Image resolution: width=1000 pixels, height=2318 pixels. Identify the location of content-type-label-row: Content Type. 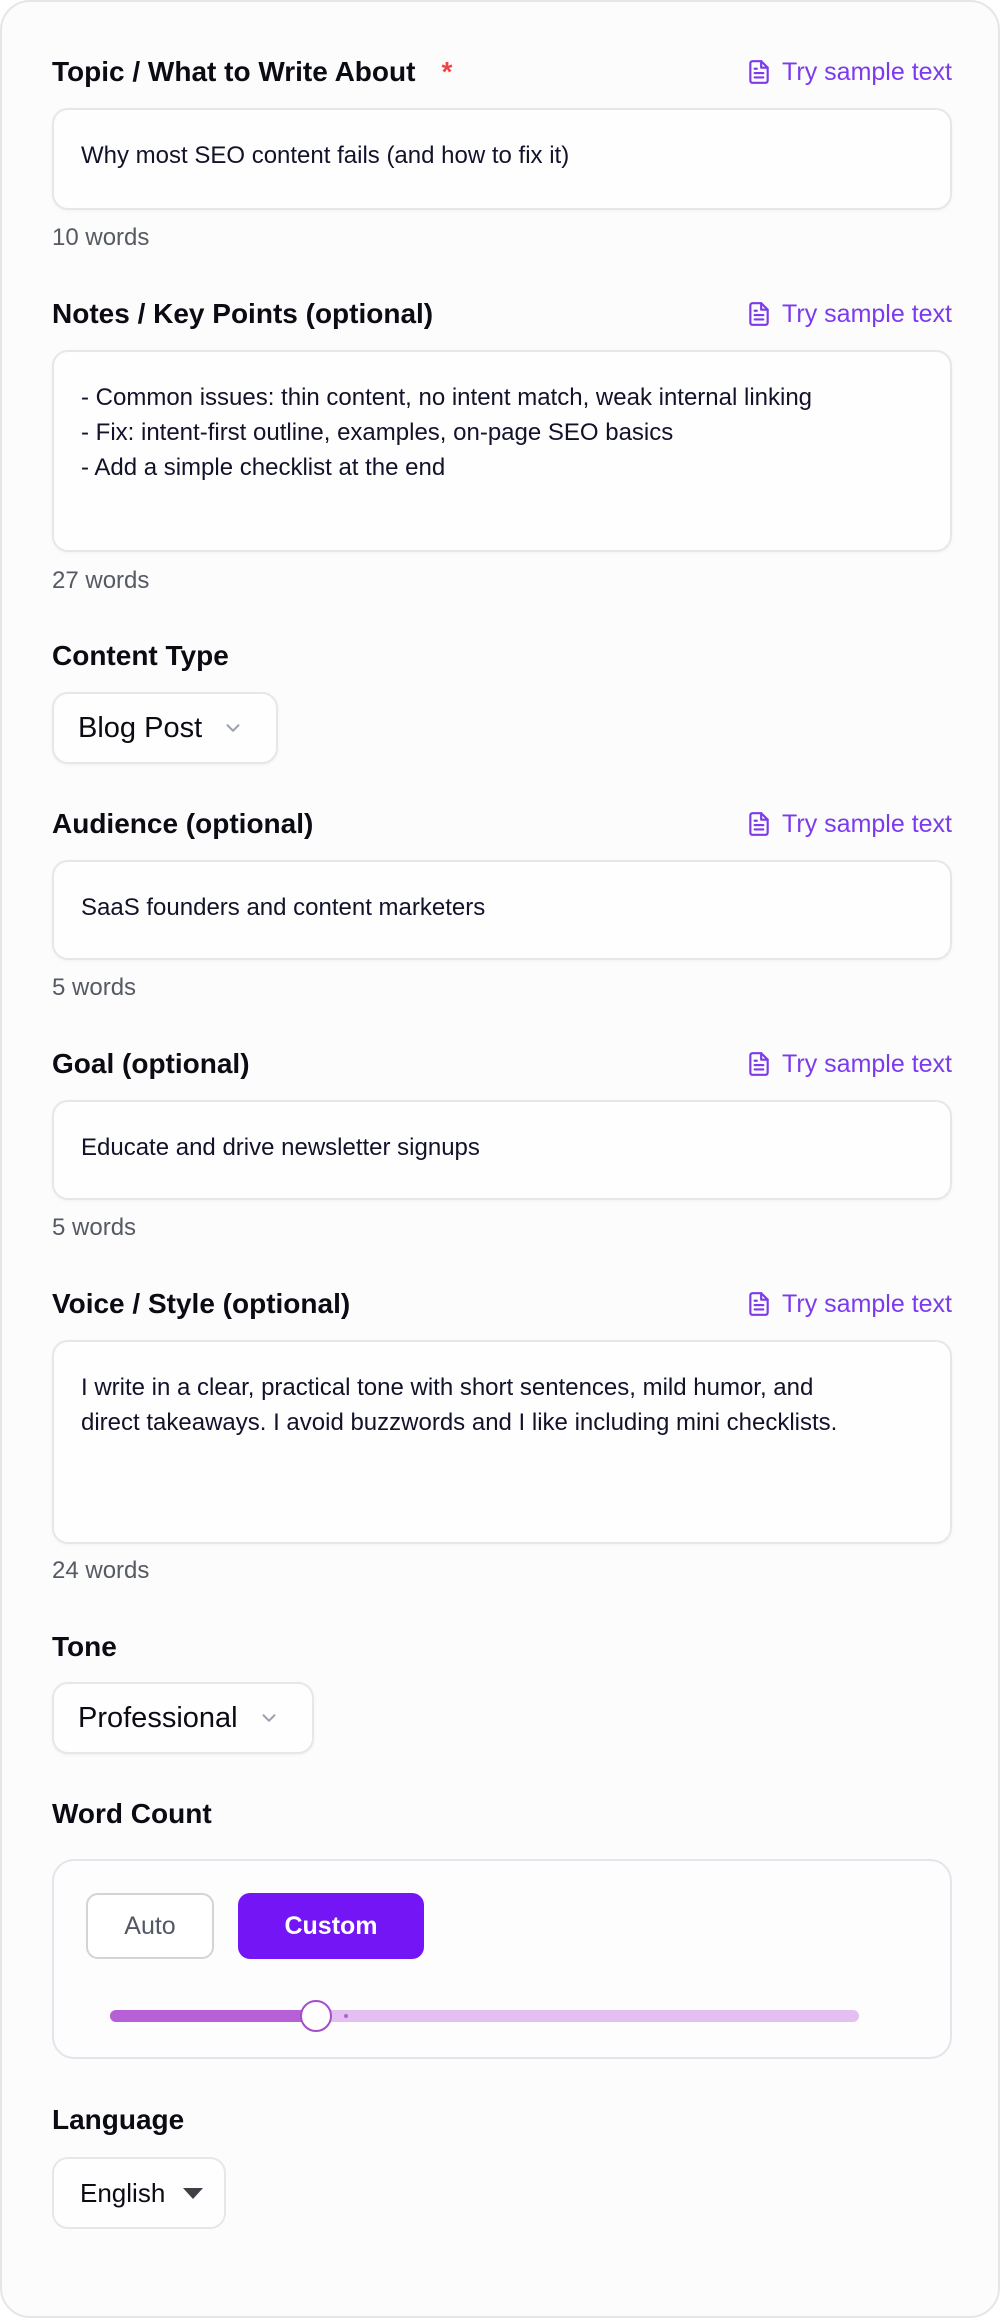
(502, 656).